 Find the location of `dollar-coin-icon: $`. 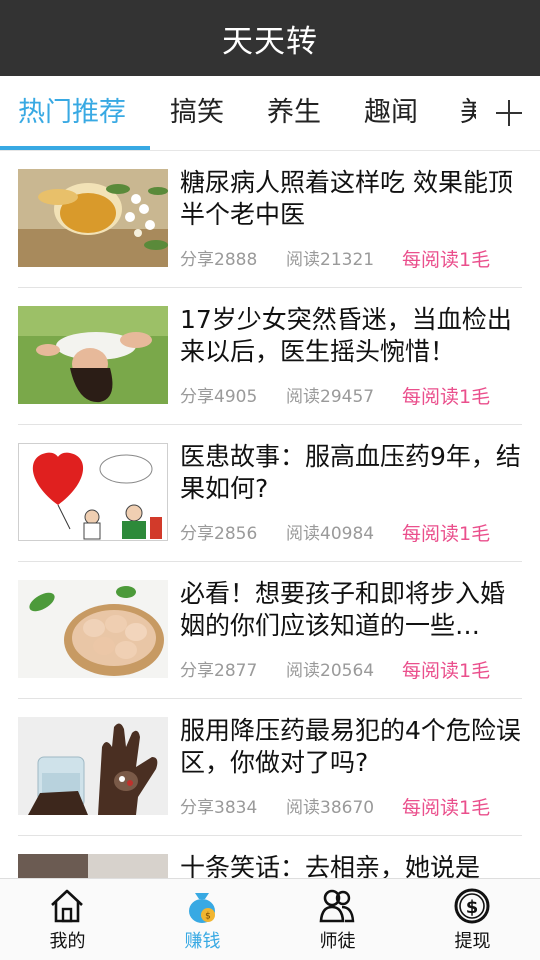

dollar-coin-icon: $ is located at coordinates (472, 906).